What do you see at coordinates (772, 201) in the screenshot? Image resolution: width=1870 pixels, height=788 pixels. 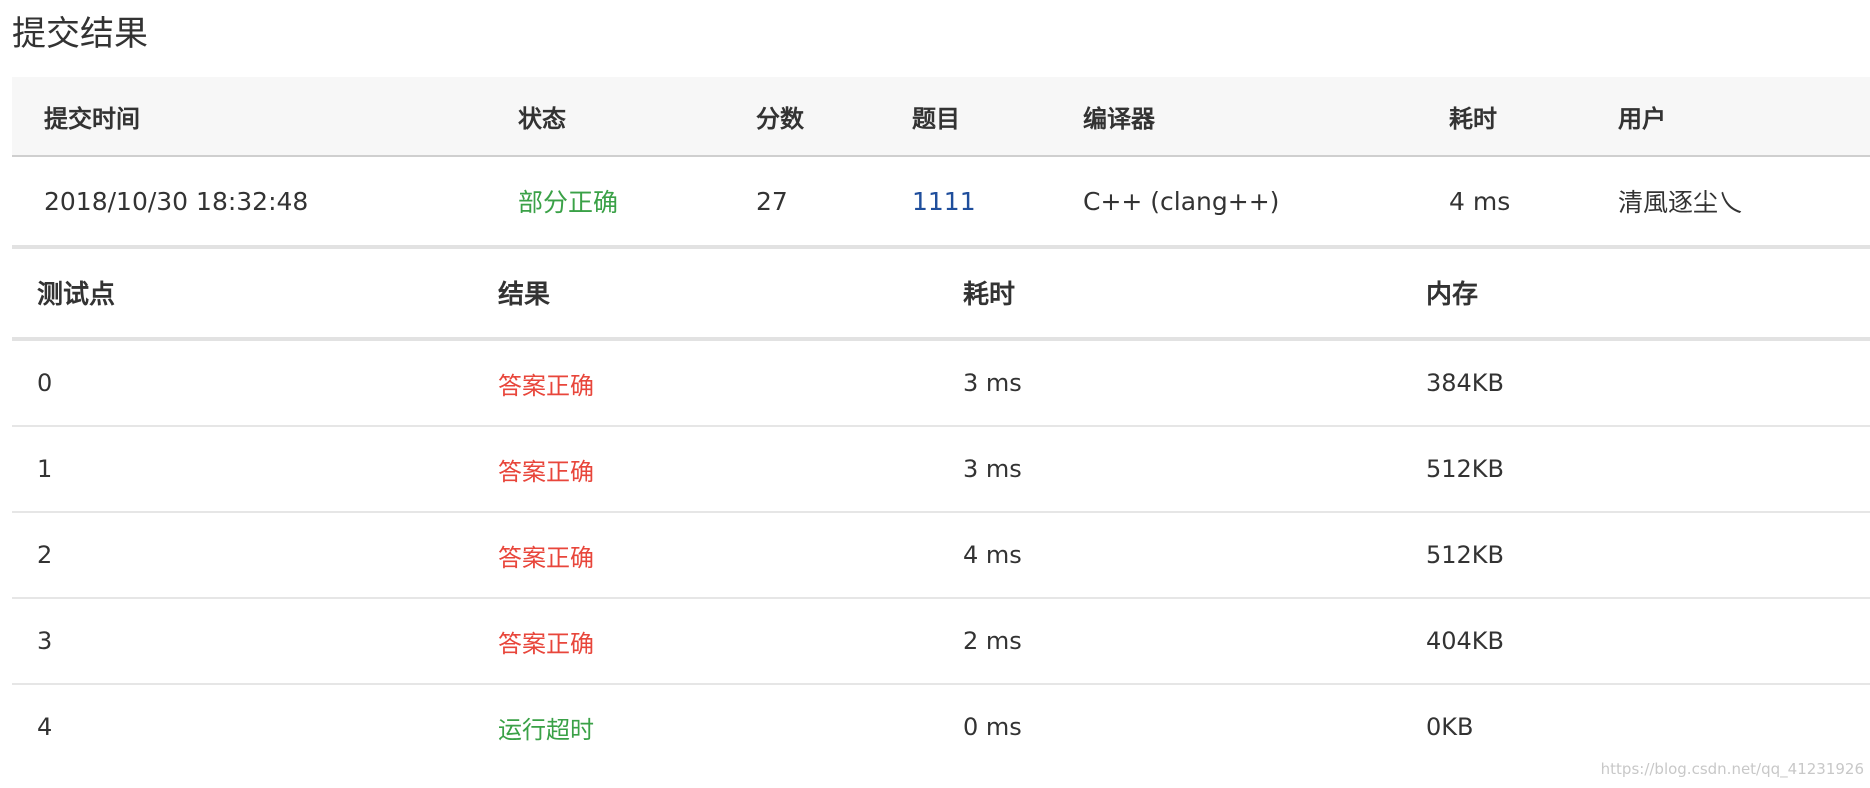 I see `score: 27` at bounding box center [772, 201].